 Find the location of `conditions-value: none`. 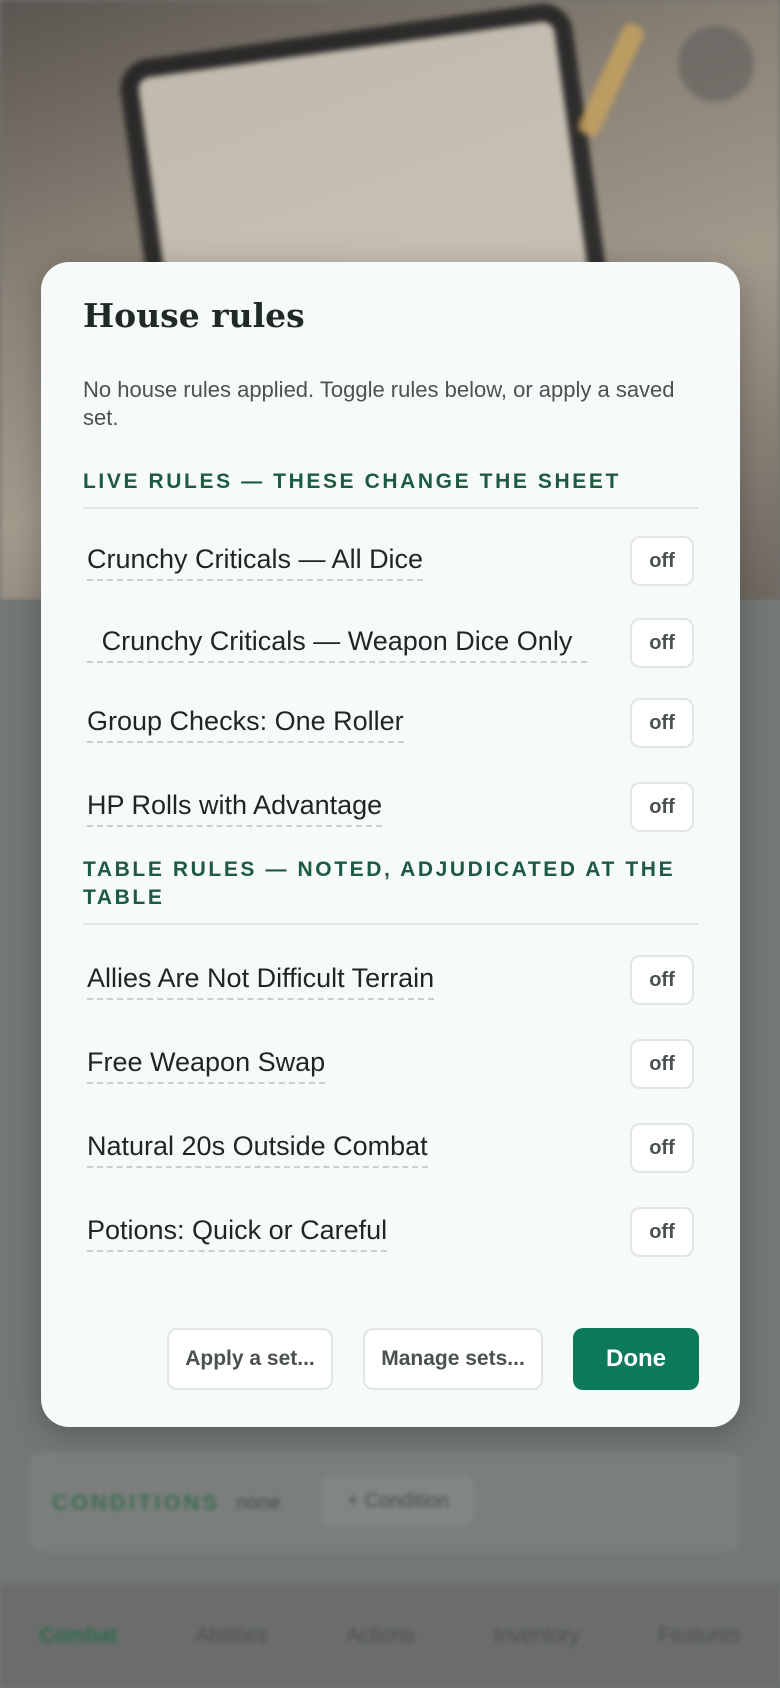

conditions-value: none is located at coordinates (258, 1503).